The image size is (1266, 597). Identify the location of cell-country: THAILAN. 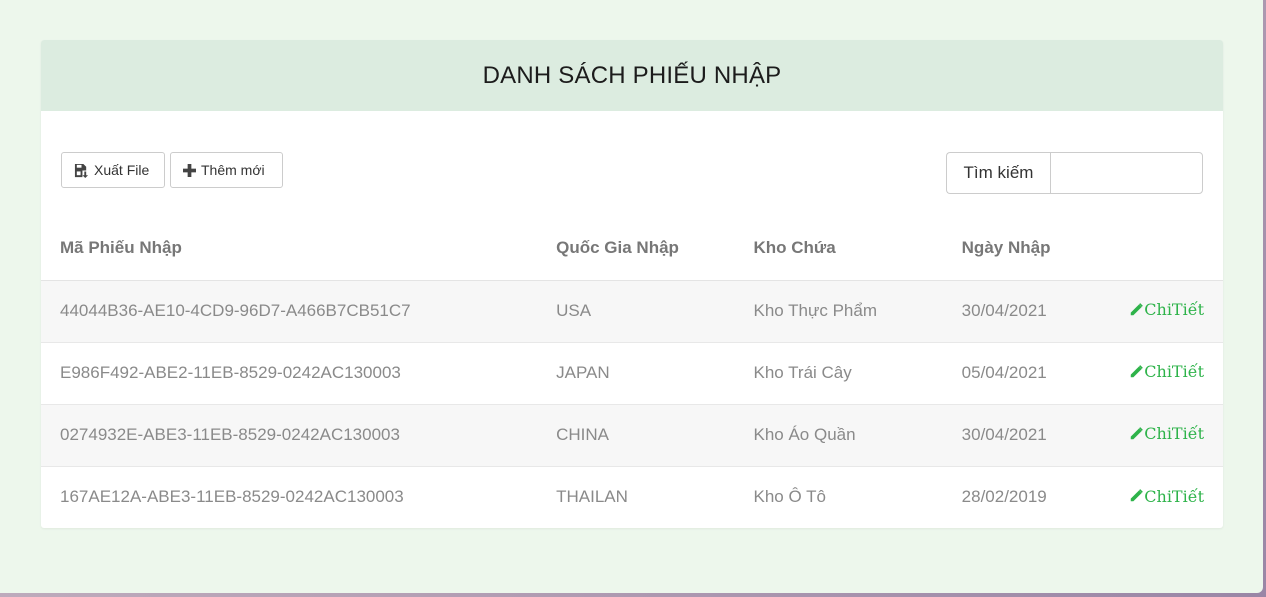
(592, 497).